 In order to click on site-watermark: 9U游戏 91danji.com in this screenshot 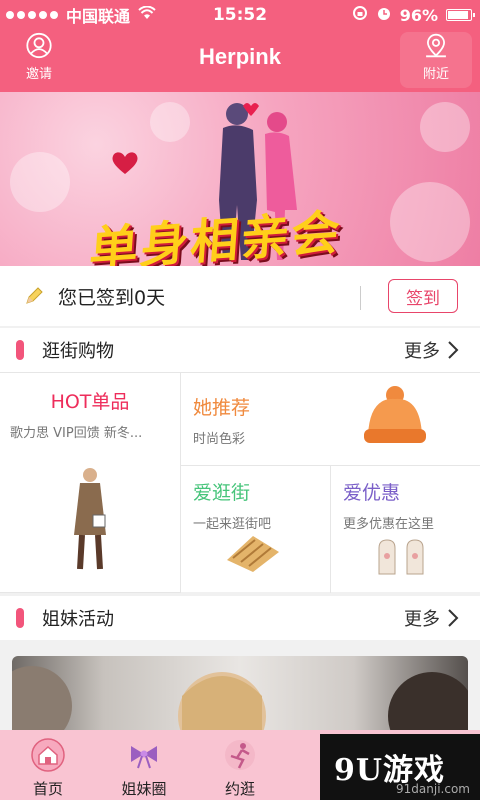, I will do `click(400, 767)`.